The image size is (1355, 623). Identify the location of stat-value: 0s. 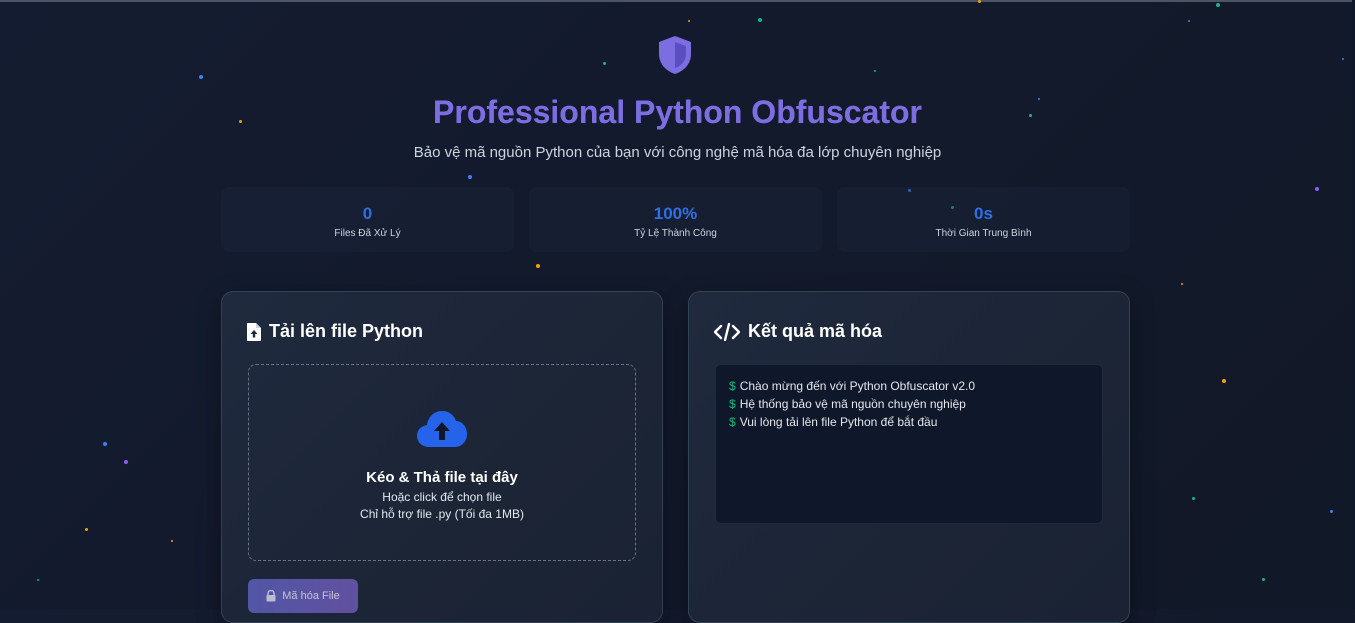
(983, 213).